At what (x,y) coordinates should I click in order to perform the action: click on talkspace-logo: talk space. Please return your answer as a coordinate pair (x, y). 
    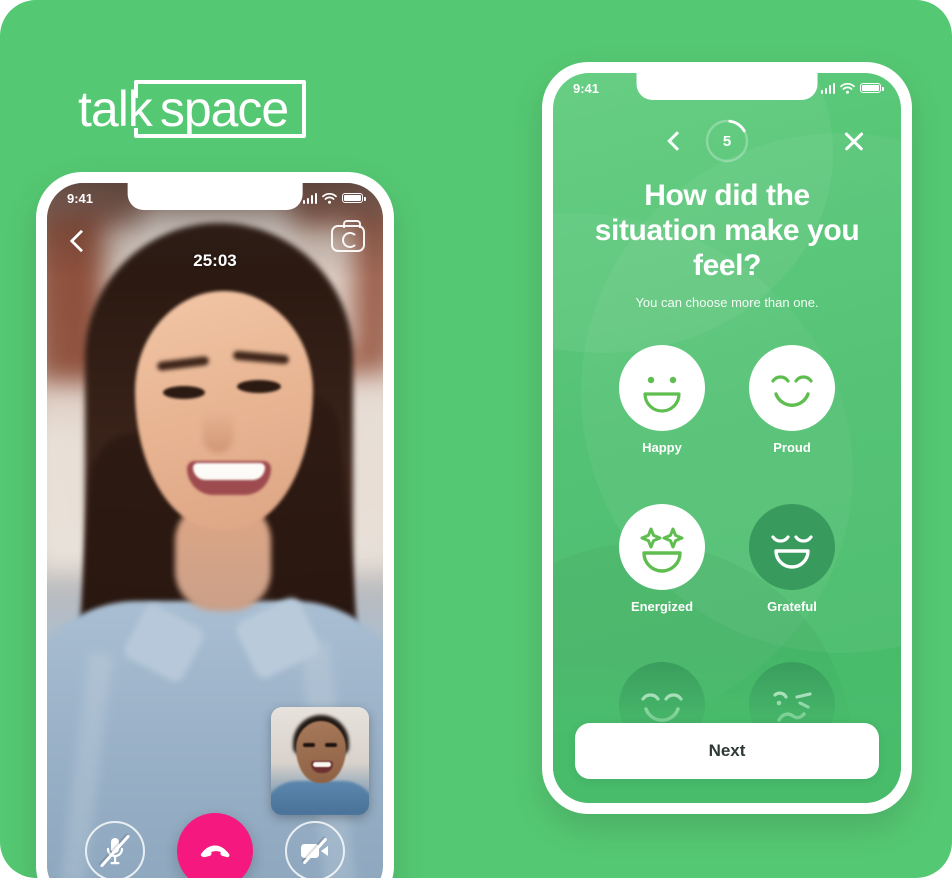
    Looking at the image, I should click on (192, 109).